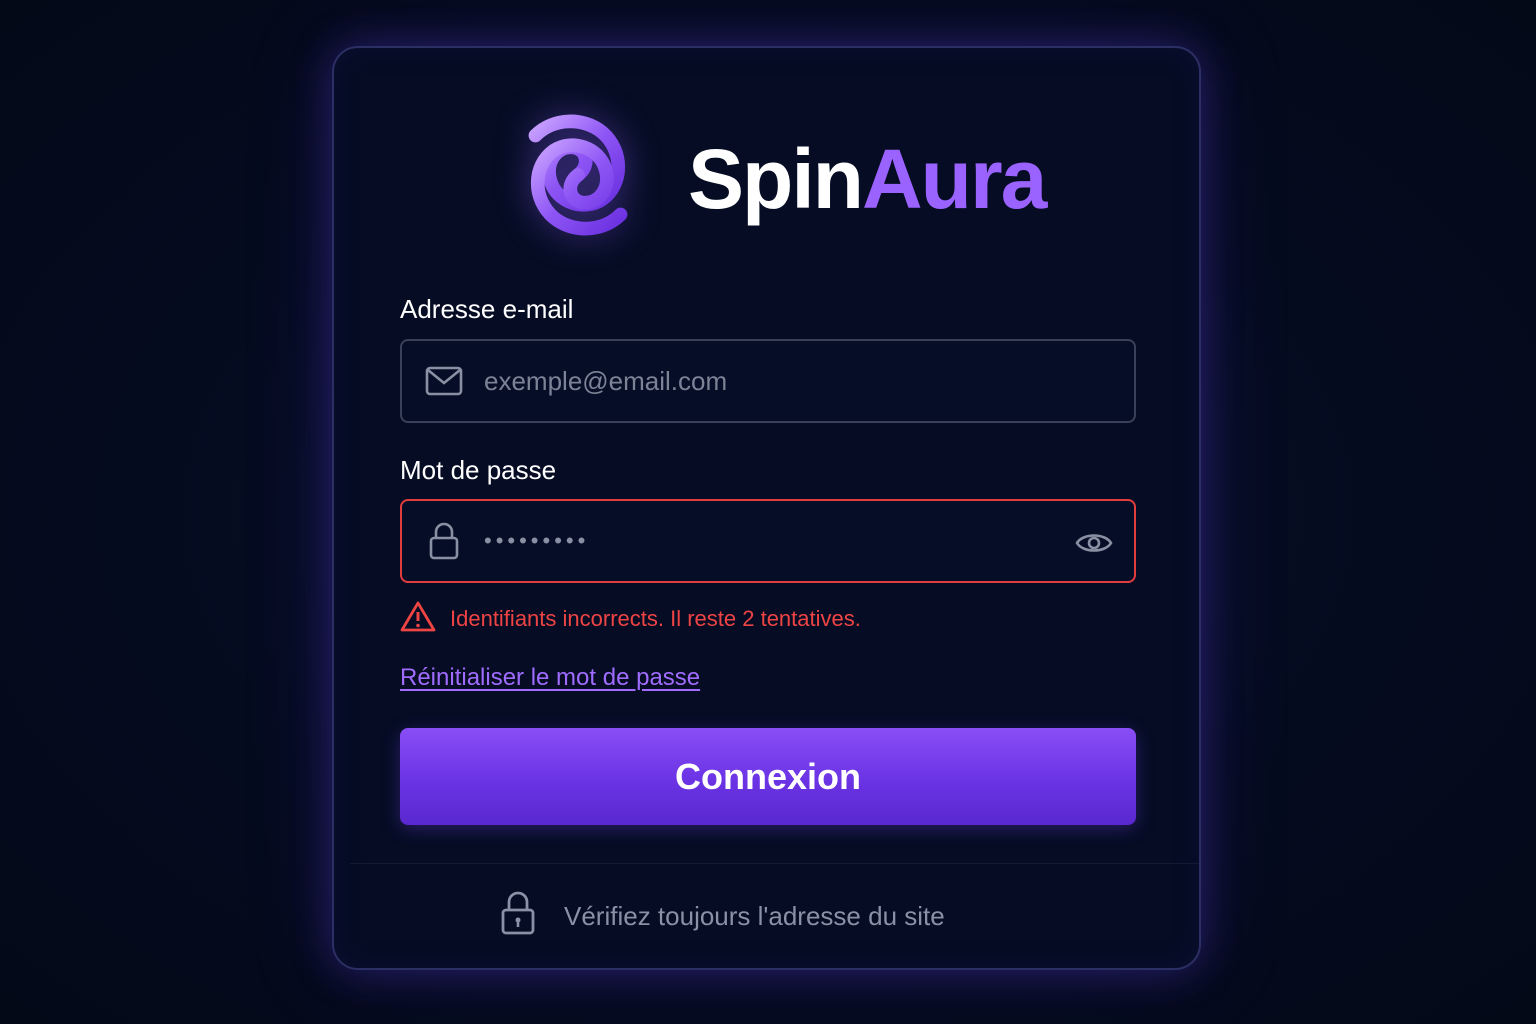 Image resolution: width=1536 pixels, height=1024 pixels. I want to click on email-label: Adresse e-mail, so click(487, 309).